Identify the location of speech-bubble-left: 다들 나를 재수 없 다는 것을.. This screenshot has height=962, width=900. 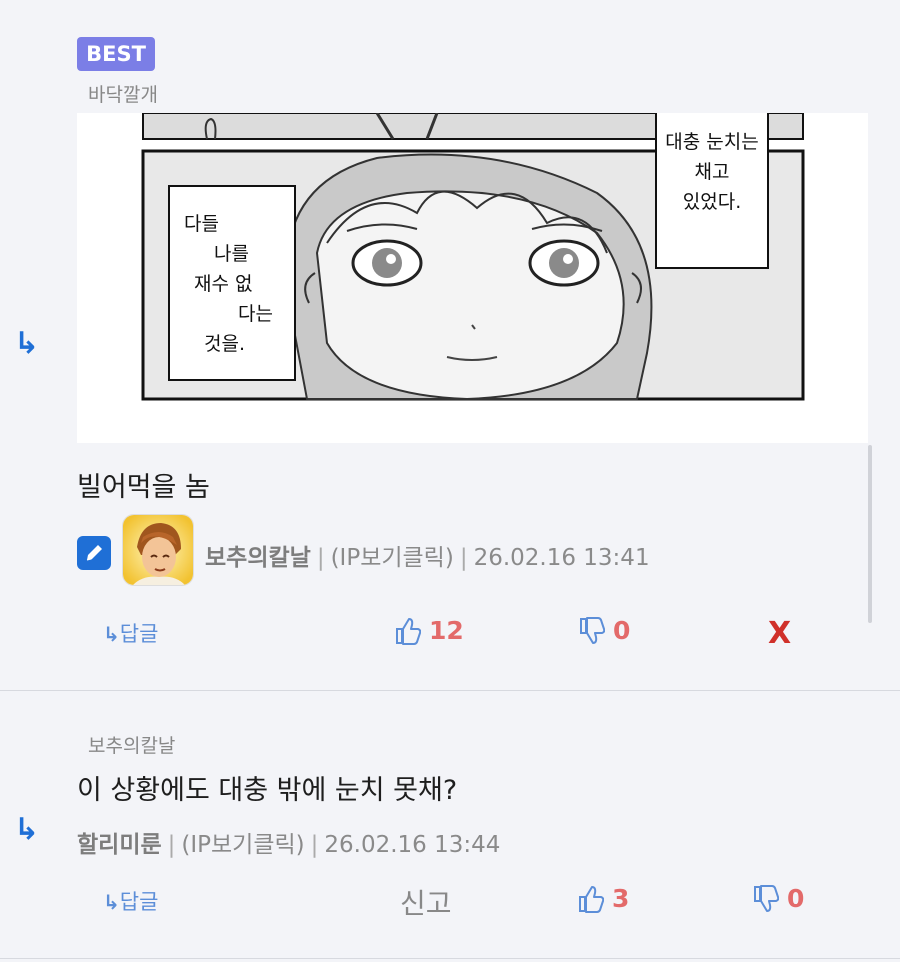
(232, 283).